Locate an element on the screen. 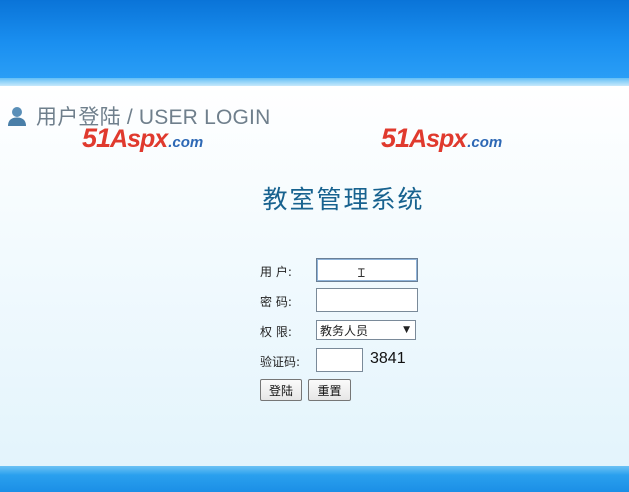 The height and width of the screenshot is (492, 629). role-label: 权 限: is located at coordinates (276, 332).